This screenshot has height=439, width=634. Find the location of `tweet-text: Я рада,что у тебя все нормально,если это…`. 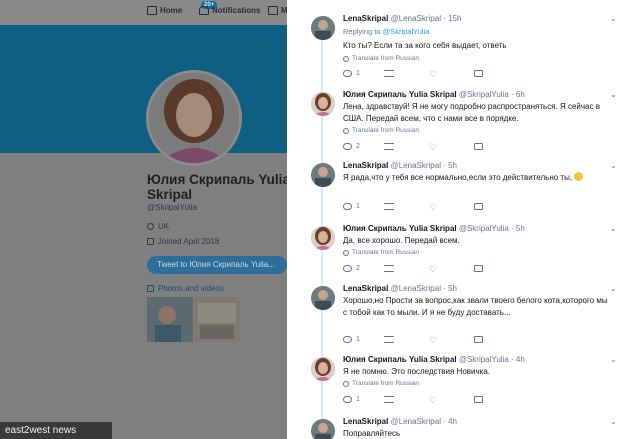

tweet-text: Я рада,что у тебя все нормально,если это… is located at coordinates (478, 178).